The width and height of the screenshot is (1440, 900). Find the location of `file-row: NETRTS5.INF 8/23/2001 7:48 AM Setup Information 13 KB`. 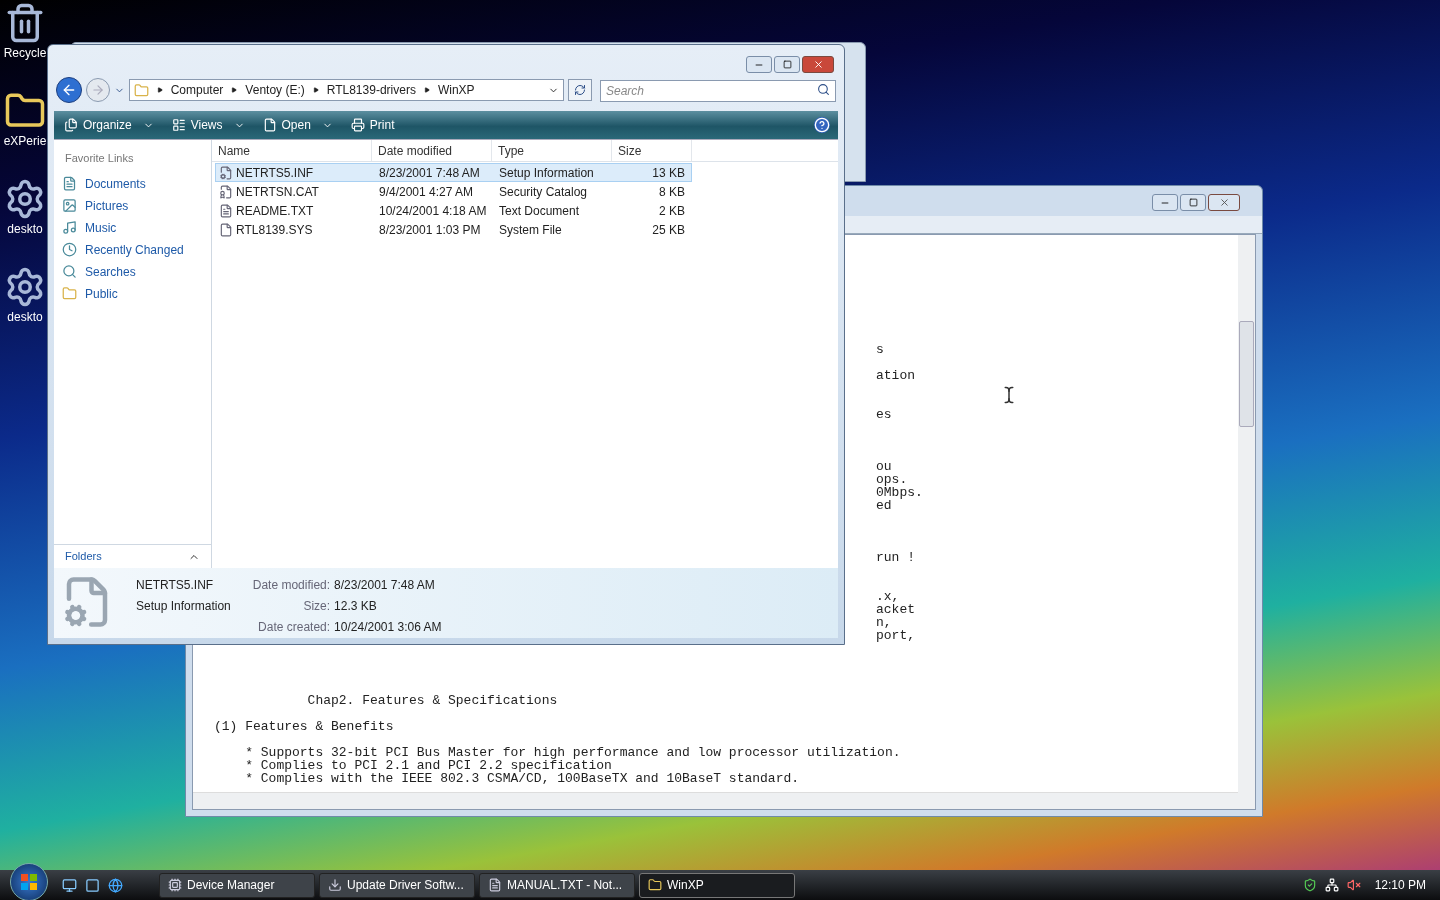

file-row: NETRTS5.INF 8/23/2001 7:48 AM Setup Information 13 KB is located at coordinates (453, 172).